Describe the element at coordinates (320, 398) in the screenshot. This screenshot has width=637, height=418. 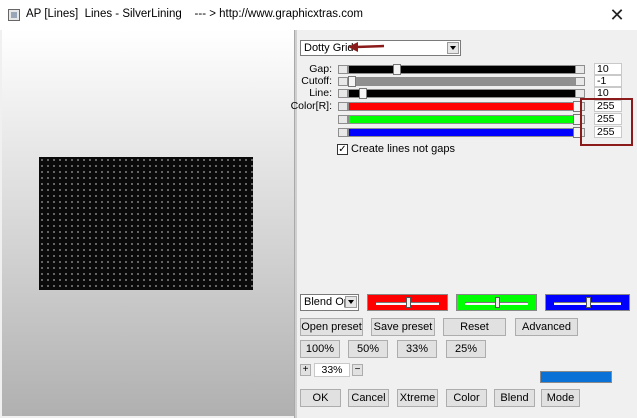
I see `ok-button: OK` at that location.